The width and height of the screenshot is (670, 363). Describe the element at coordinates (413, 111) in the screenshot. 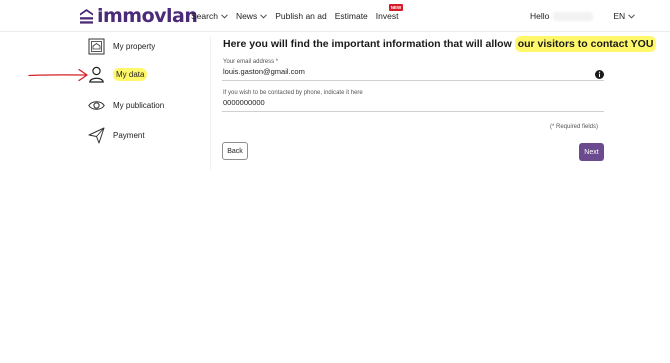

I see `phone-field-underline` at that location.